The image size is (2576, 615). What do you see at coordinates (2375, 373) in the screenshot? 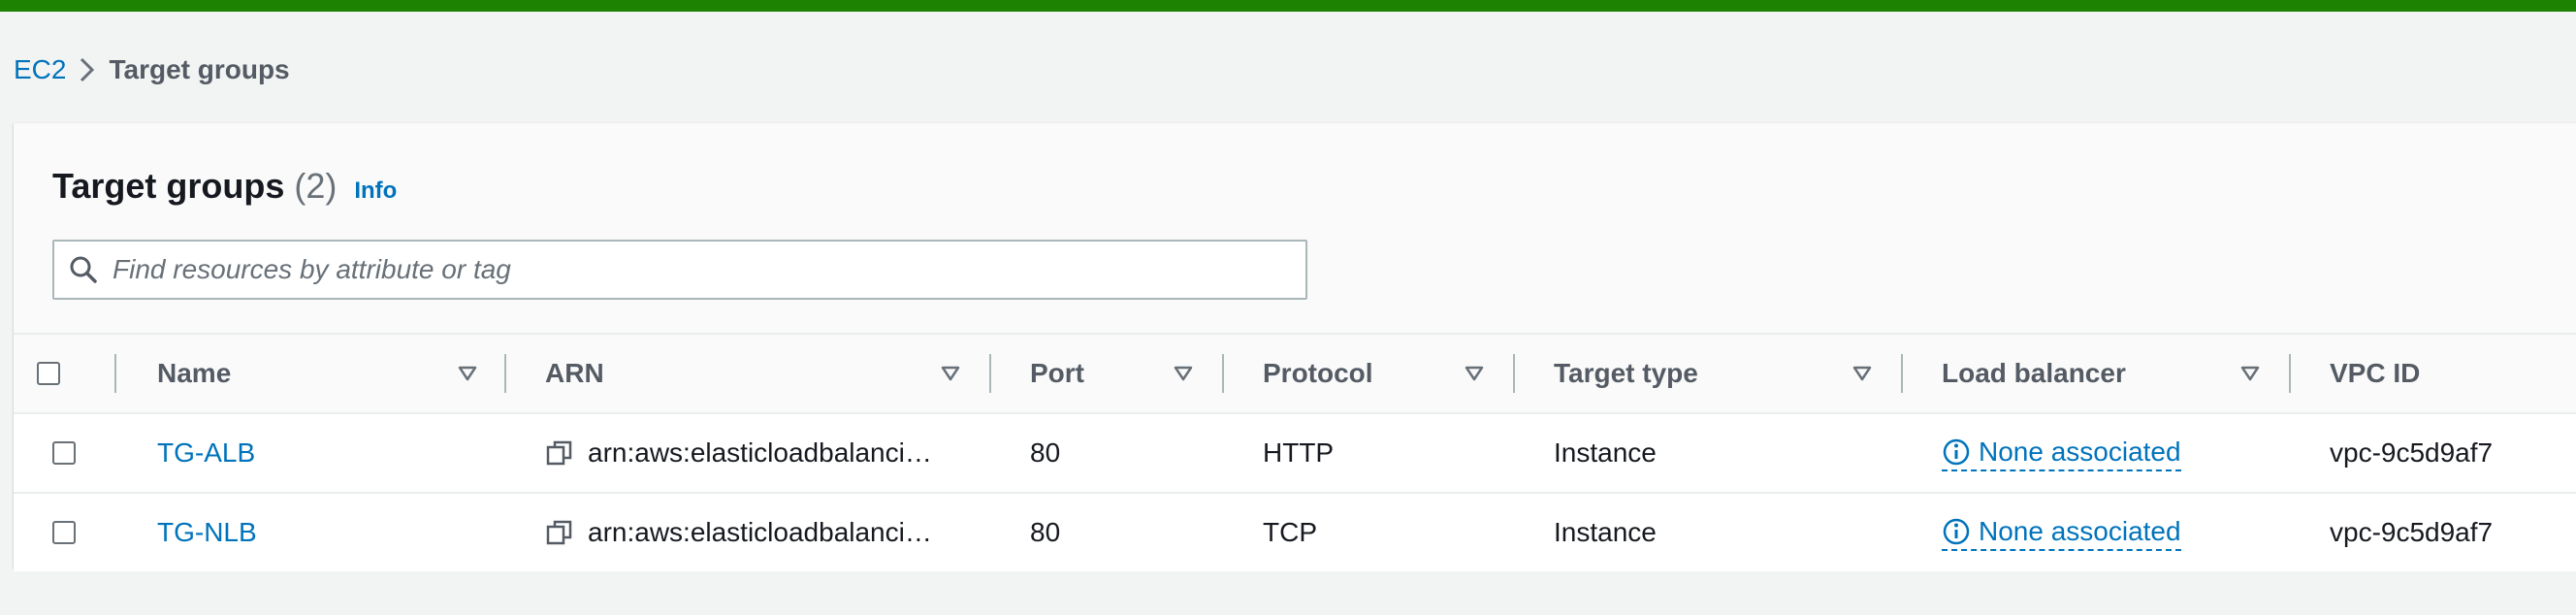
I see `column-header-vpc-id: VPC ID` at bounding box center [2375, 373].